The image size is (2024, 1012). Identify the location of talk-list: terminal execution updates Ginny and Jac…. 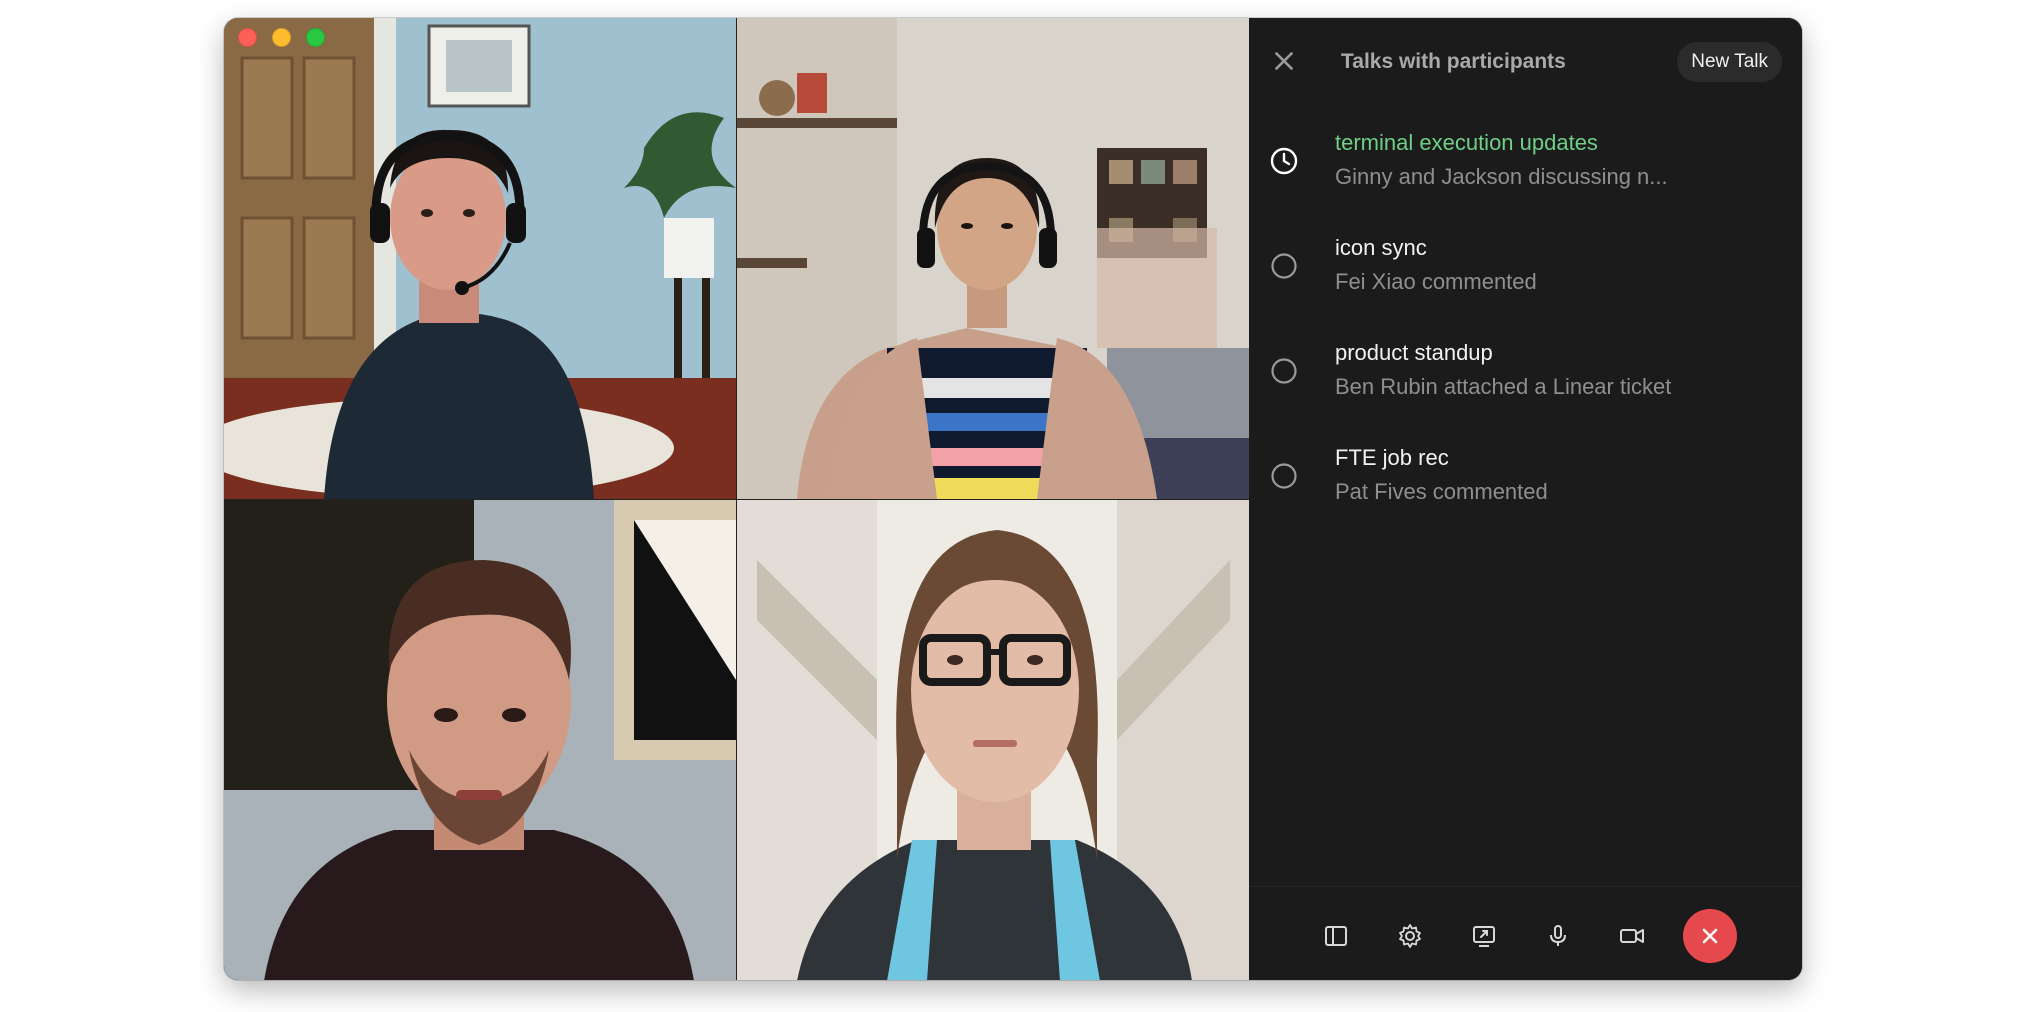
(1525, 324).